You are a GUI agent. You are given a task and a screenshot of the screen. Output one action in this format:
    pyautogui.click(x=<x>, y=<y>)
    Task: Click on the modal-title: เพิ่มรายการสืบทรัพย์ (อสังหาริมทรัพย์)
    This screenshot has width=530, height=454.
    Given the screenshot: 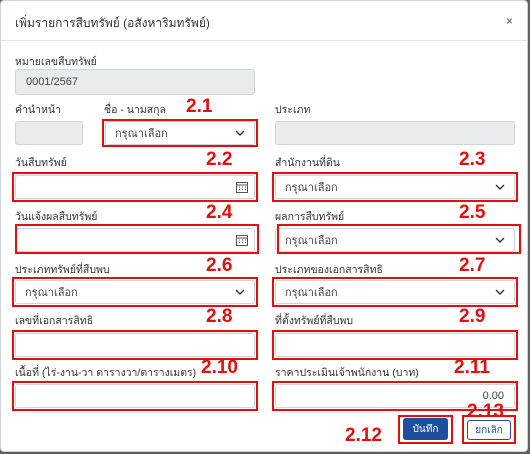 What is the action you would take?
    pyautogui.click(x=112, y=23)
    